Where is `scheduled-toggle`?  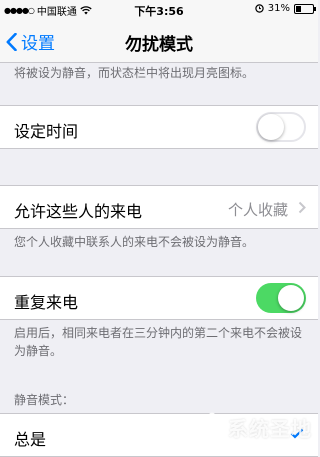 scheduled-toggle is located at coordinates (281, 127).